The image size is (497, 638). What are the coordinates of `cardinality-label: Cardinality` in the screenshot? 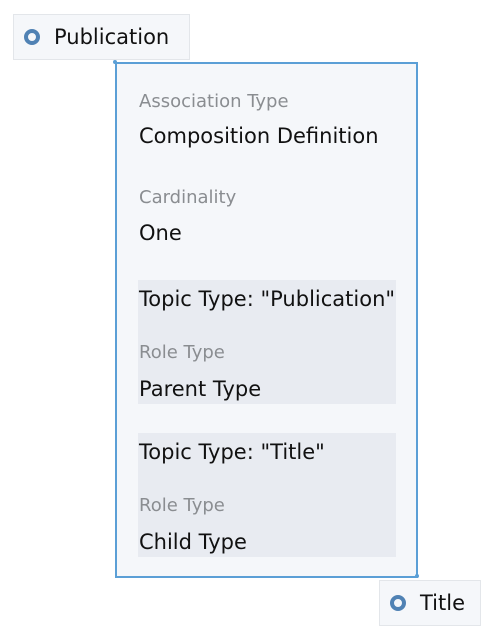 It's located at (188, 197).